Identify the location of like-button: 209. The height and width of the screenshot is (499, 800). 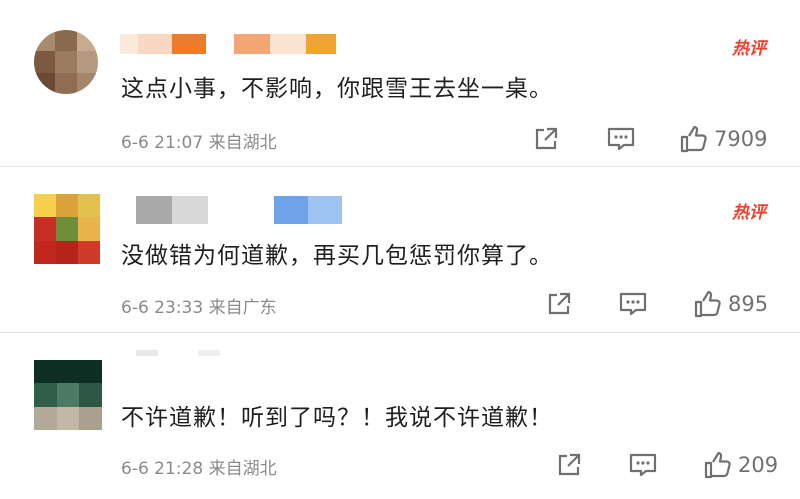
(740, 465).